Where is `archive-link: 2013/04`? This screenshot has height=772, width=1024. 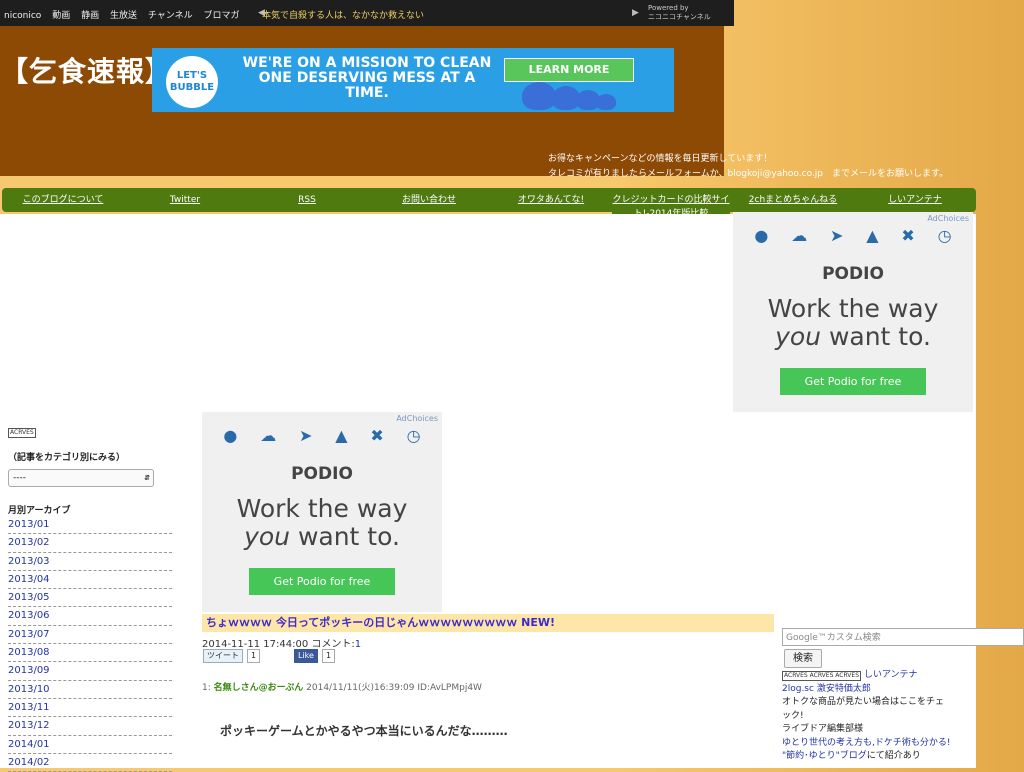 archive-link: 2013/04 is located at coordinates (90, 580).